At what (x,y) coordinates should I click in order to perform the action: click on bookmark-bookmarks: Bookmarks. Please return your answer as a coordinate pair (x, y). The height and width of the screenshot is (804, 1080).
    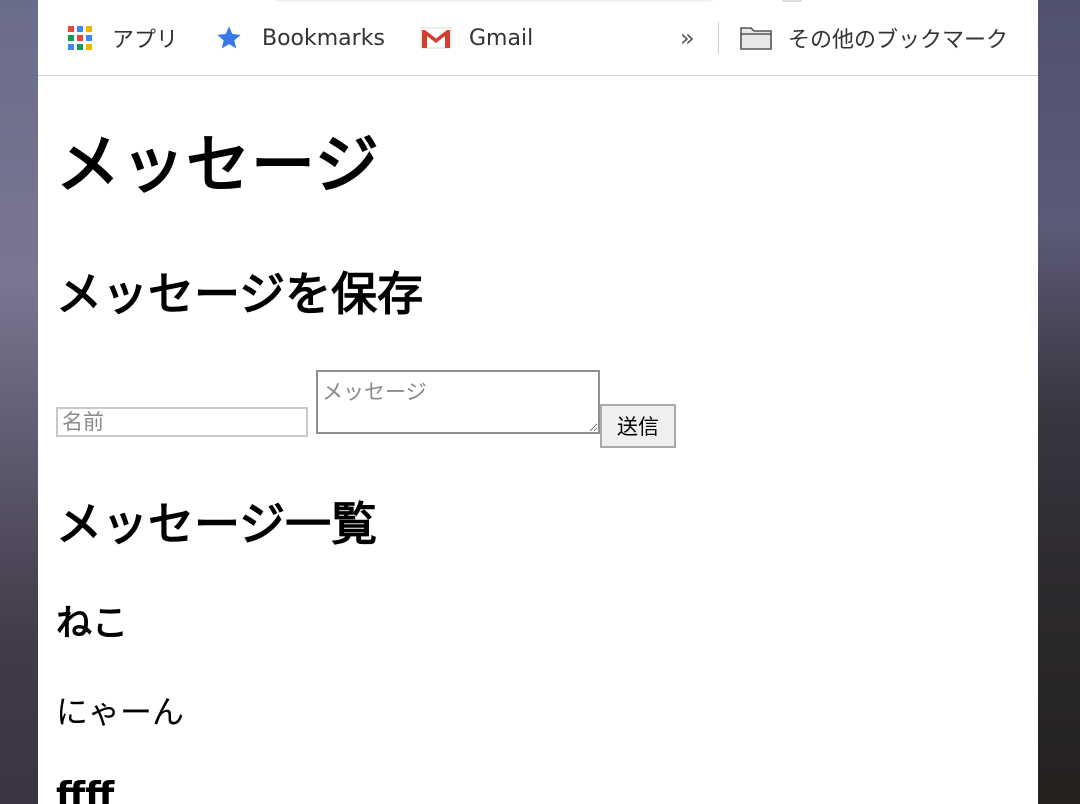
    Looking at the image, I should click on (300, 38).